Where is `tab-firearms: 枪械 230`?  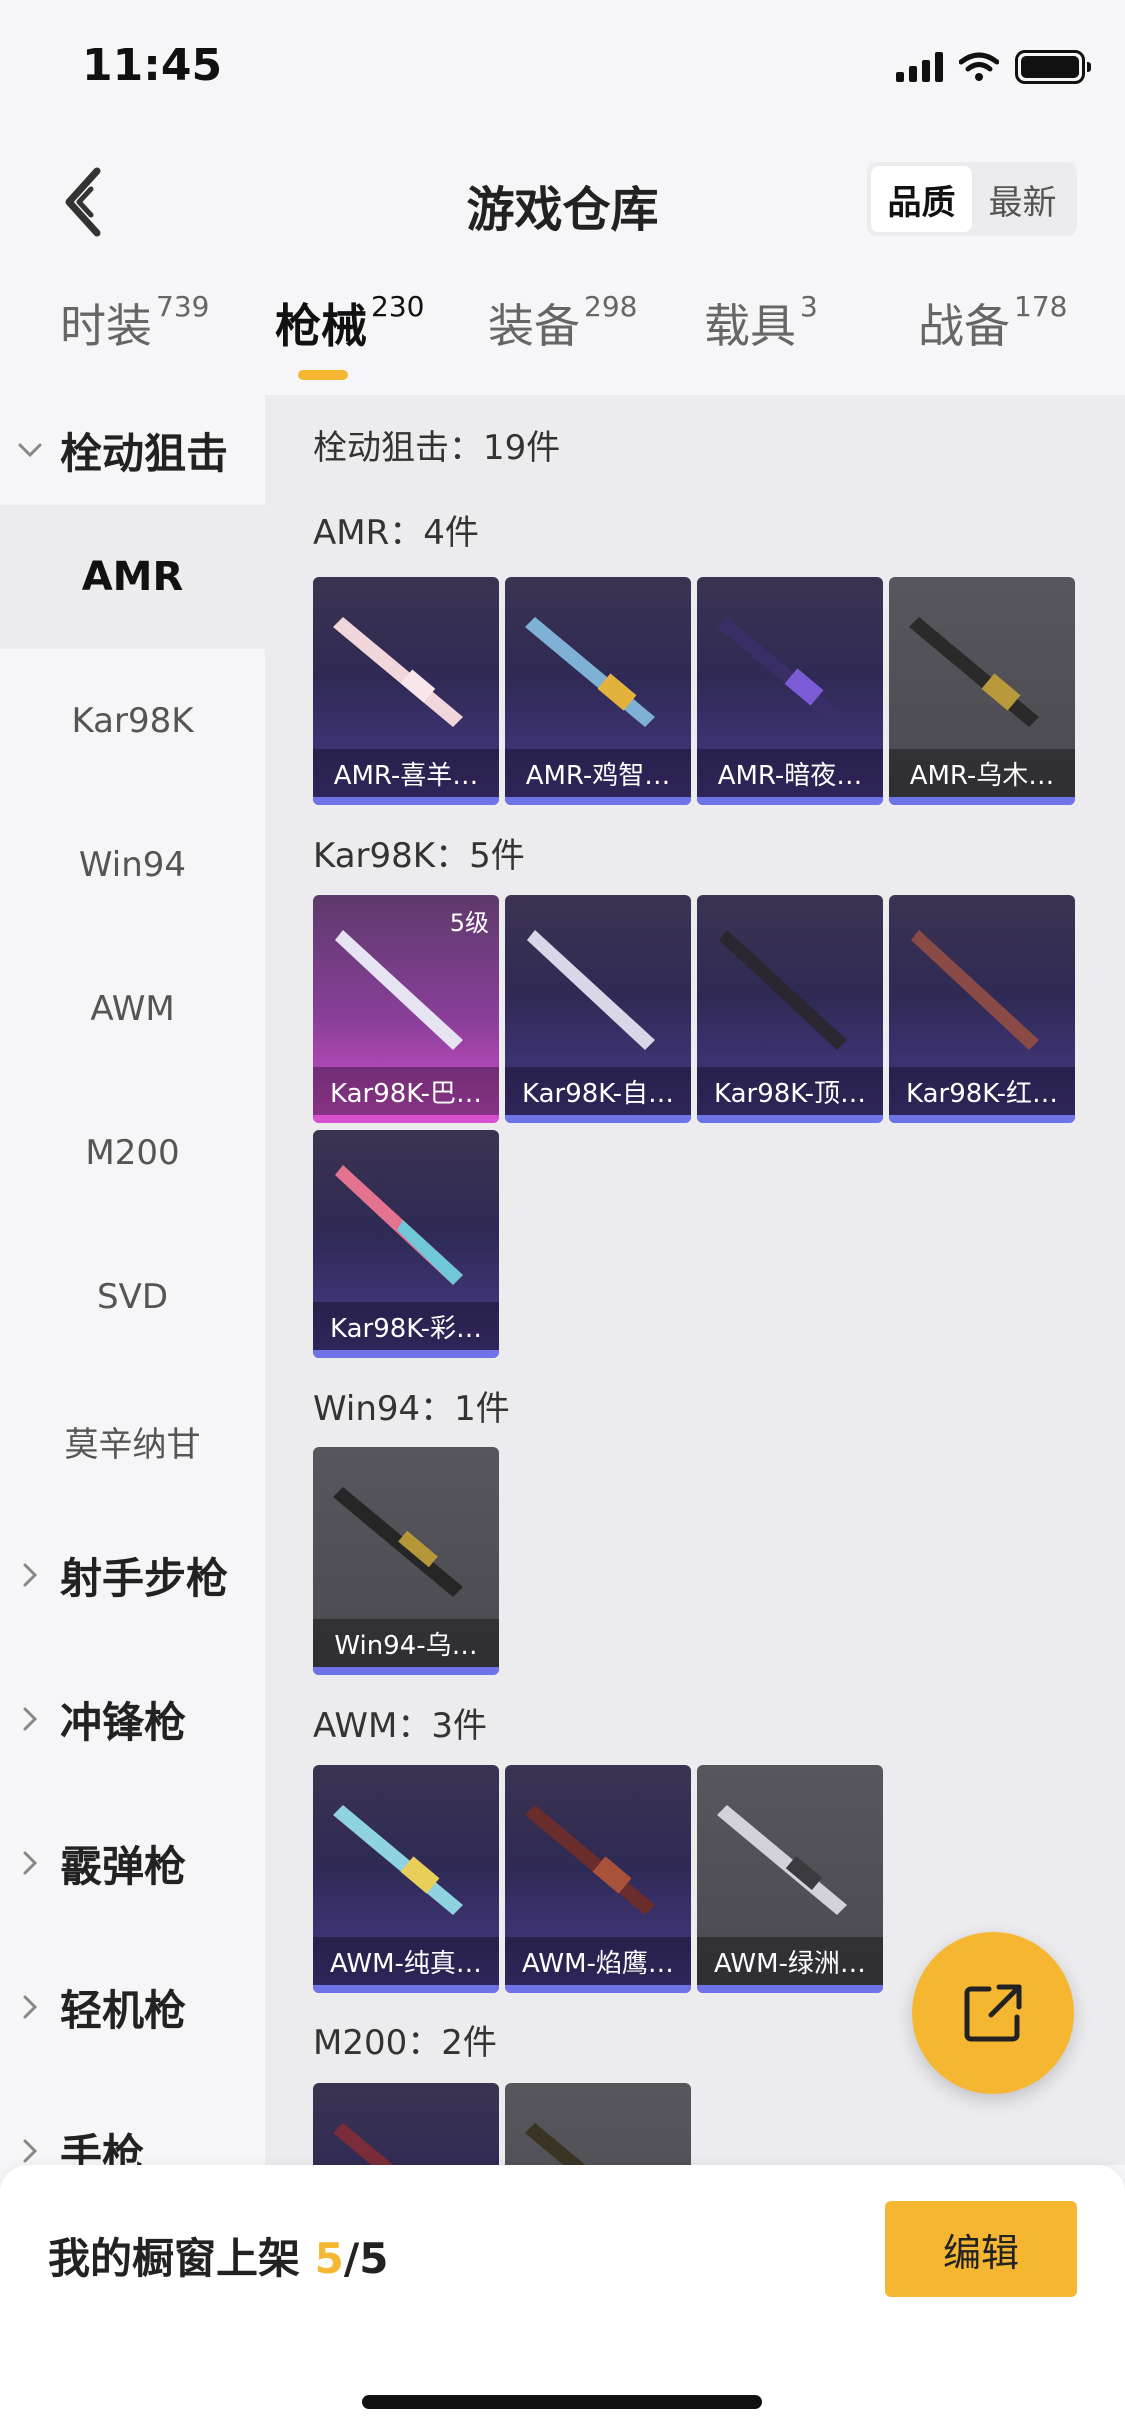 tab-firearms: 枪械 230 is located at coordinates (349, 323).